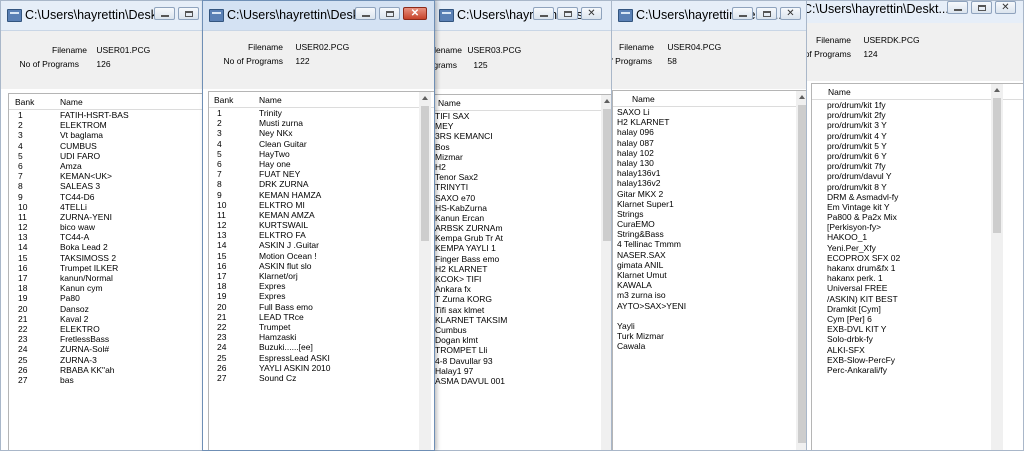 The height and width of the screenshot is (451, 1024). What do you see at coordinates (517, 381) in the screenshot?
I see `list-item: ASMA DAVUL 001` at bounding box center [517, 381].